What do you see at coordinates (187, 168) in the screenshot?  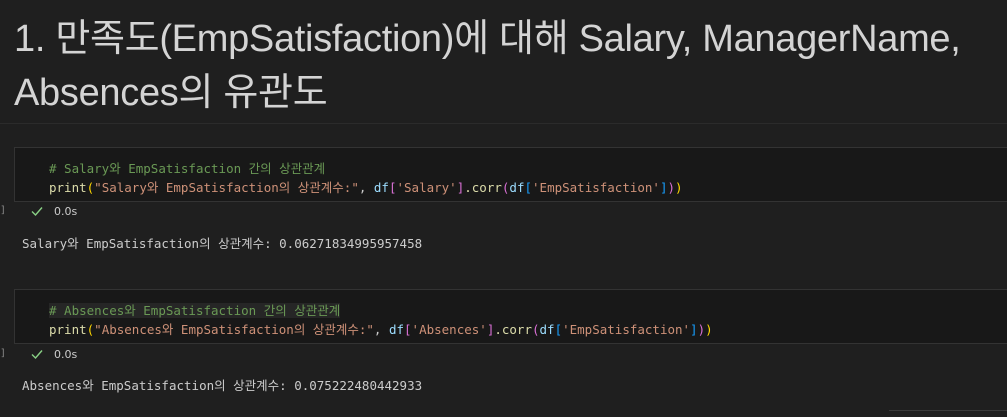 I see `code-comment: # Salary와 EmpSatisfaction 간의 상관관계` at bounding box center [187, 168].